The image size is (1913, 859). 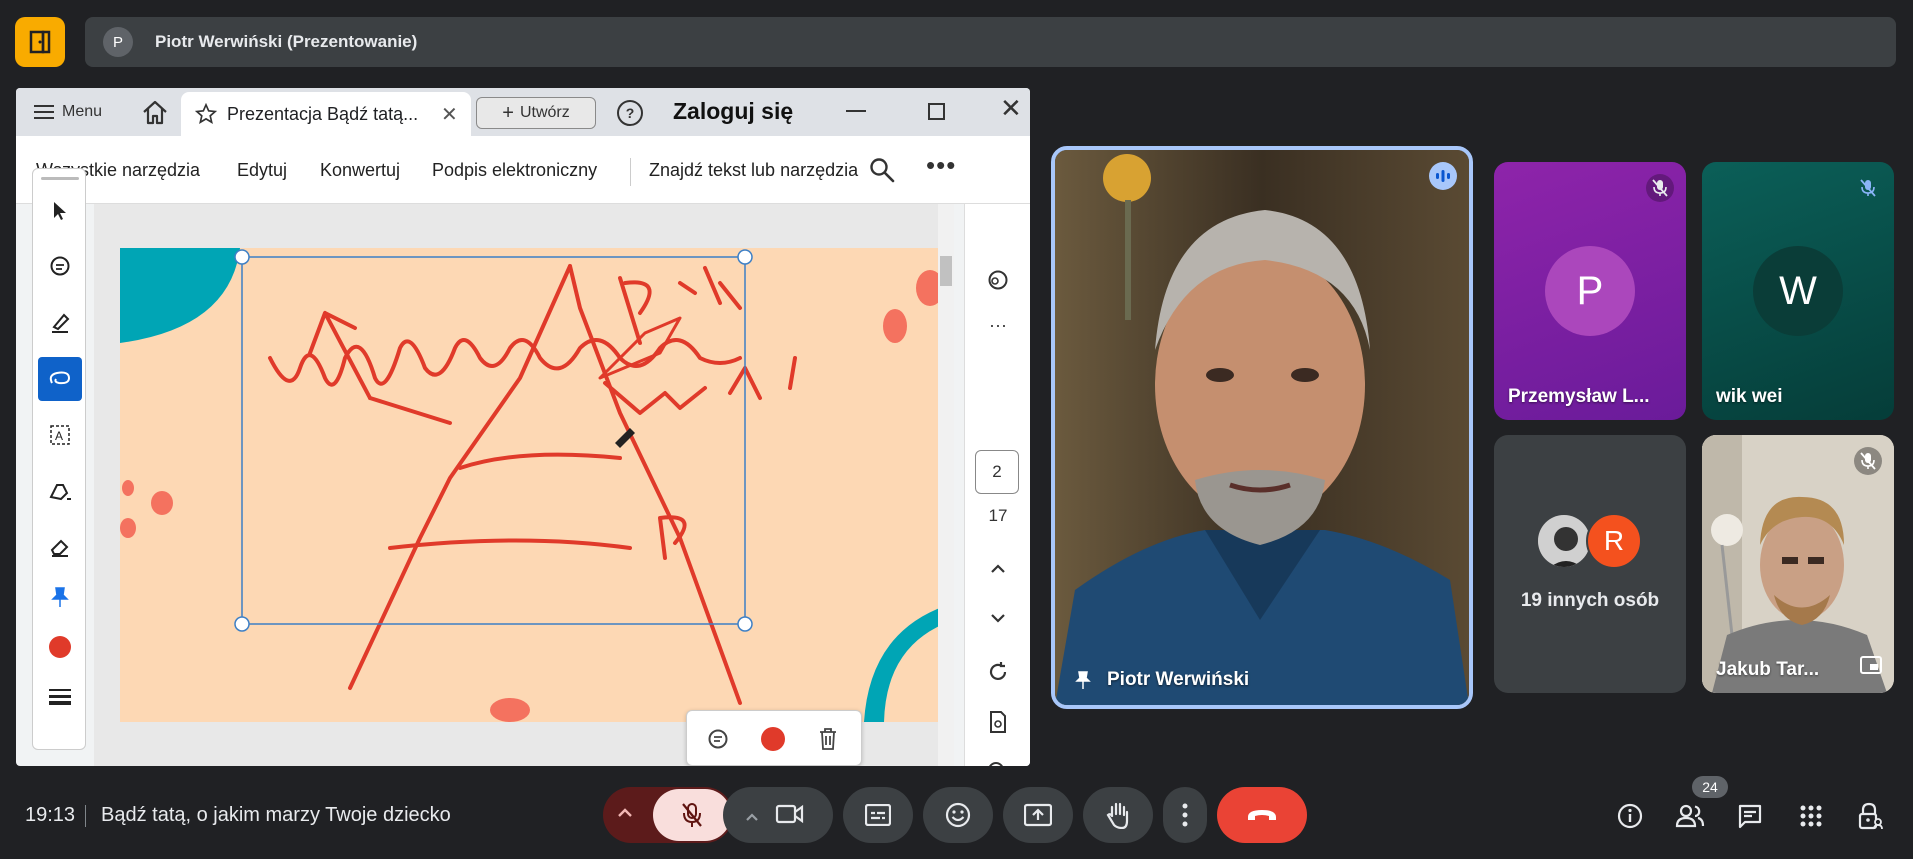 I want to click on people-button, so click(x=1690, y=816).